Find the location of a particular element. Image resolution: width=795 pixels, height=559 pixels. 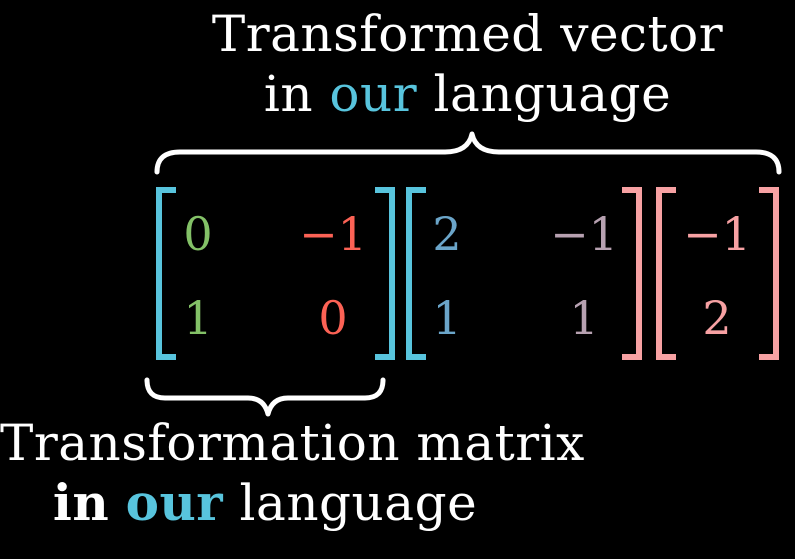

matrix-a-entry-12: −1 is located at coordinates (333, 234).